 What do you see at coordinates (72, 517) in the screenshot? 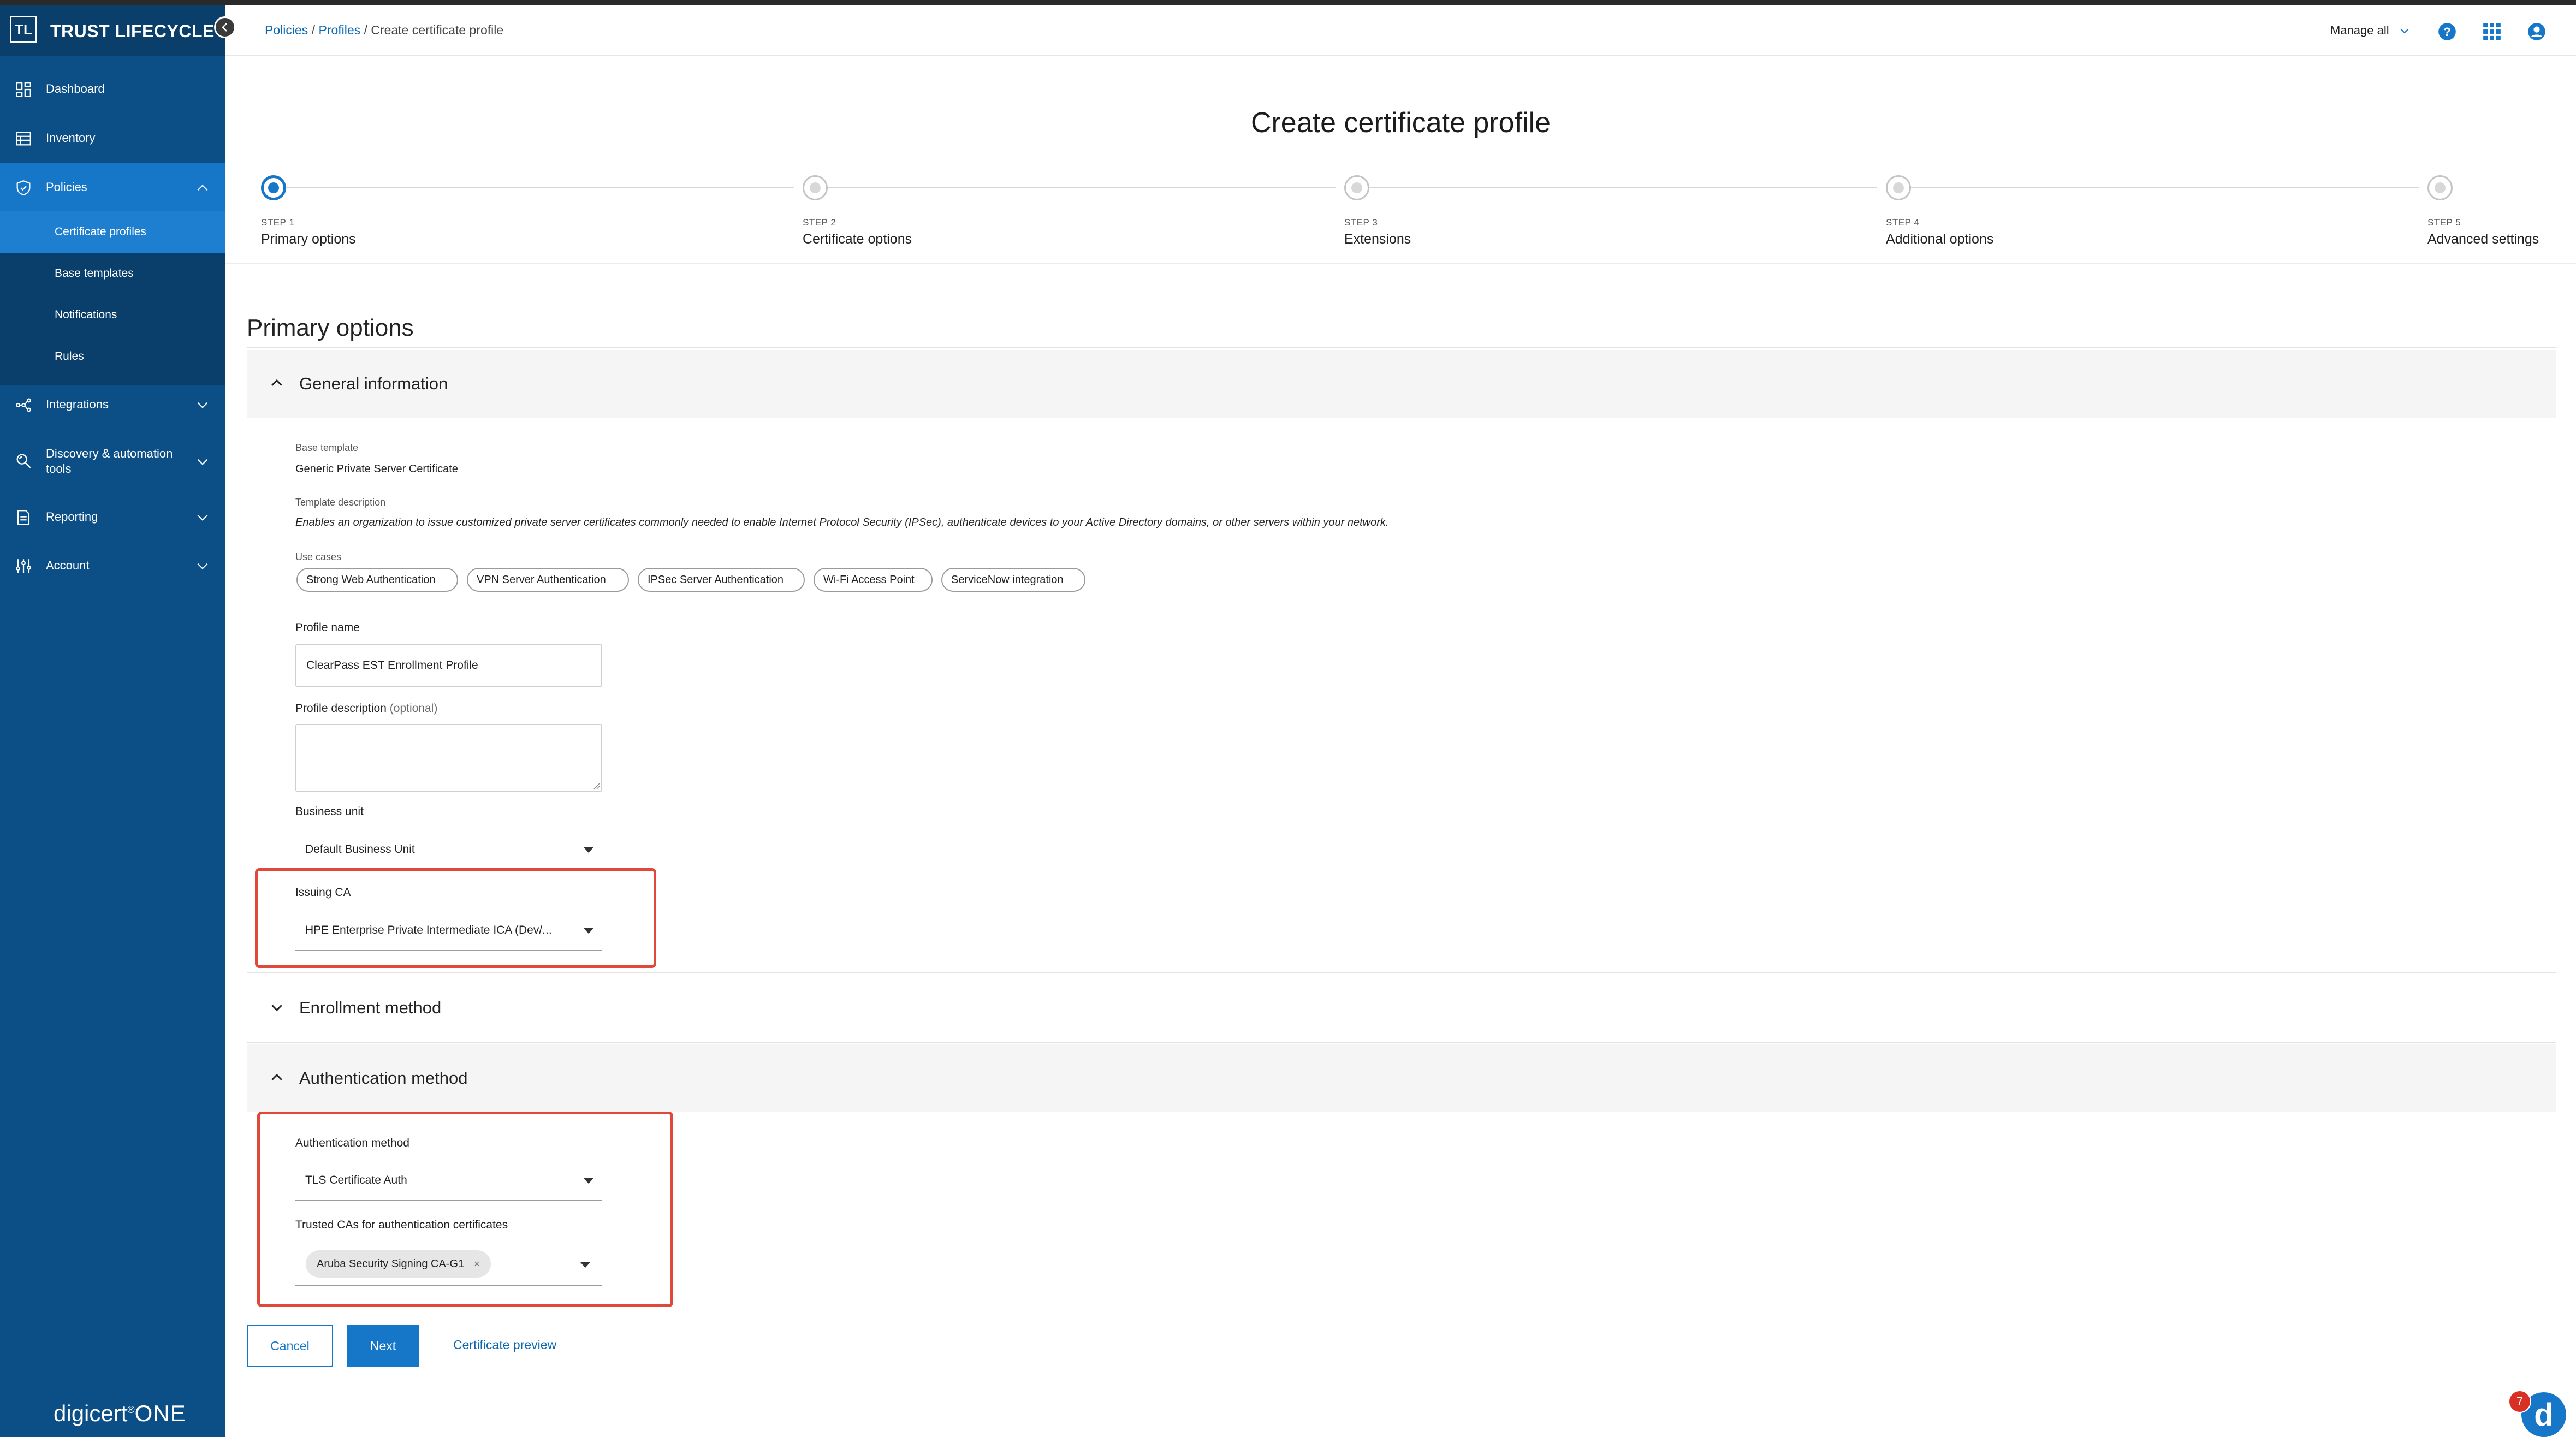
I see `sidebar-item-label: Reporting` at bounding box center [72, 517].